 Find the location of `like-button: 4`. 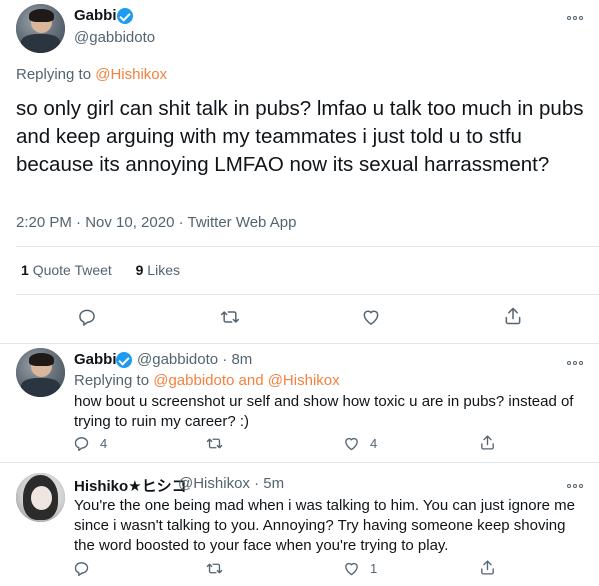

like-button: 4 is located at coordinates (360, 443).